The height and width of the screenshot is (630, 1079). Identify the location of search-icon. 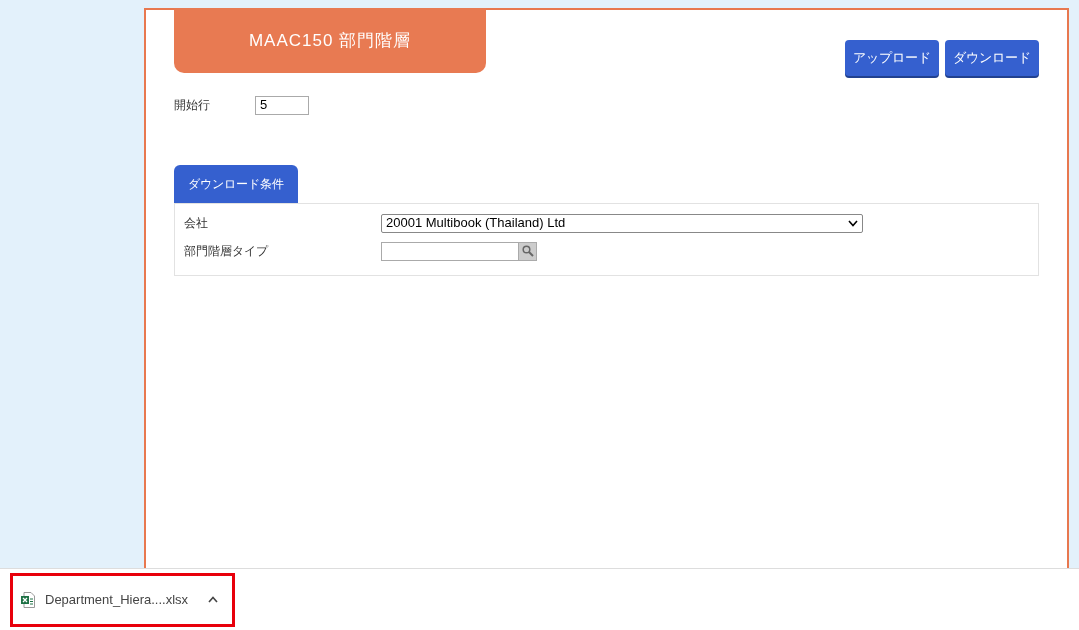
(527, 251).